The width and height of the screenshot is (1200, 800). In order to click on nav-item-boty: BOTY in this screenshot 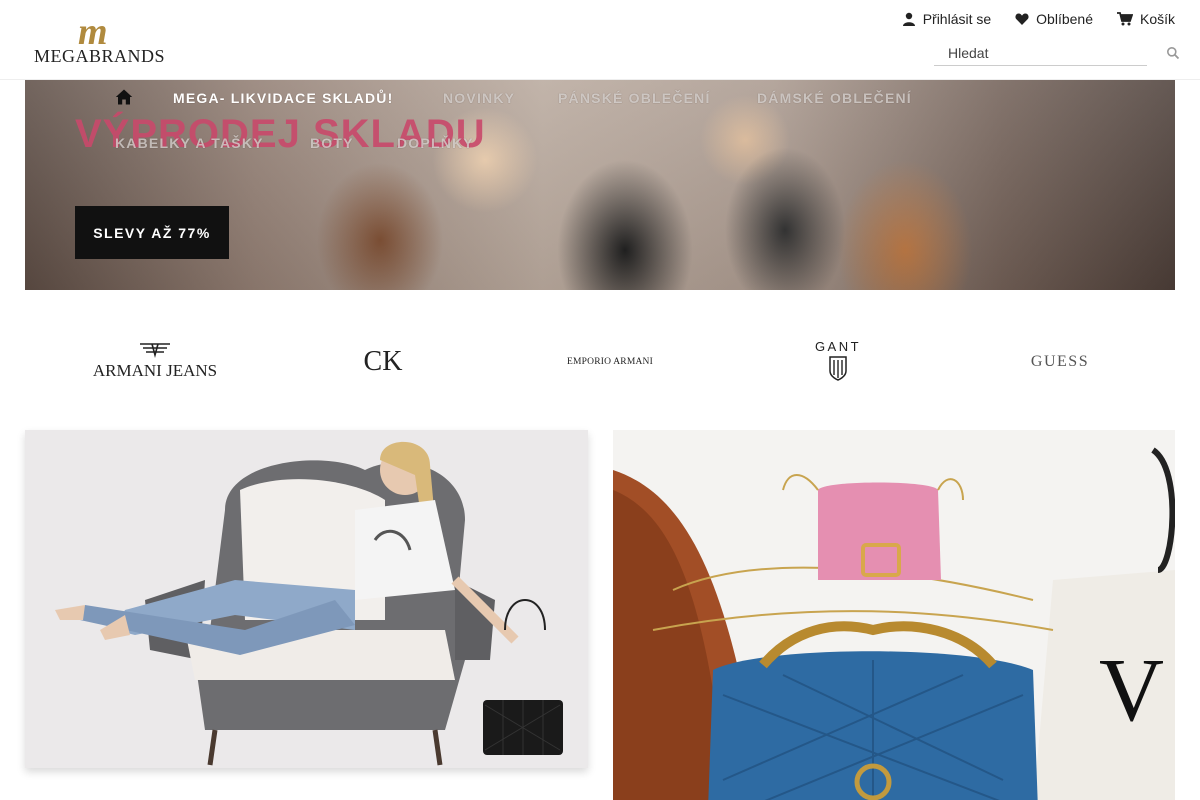, I will do `click(332, 143)`.